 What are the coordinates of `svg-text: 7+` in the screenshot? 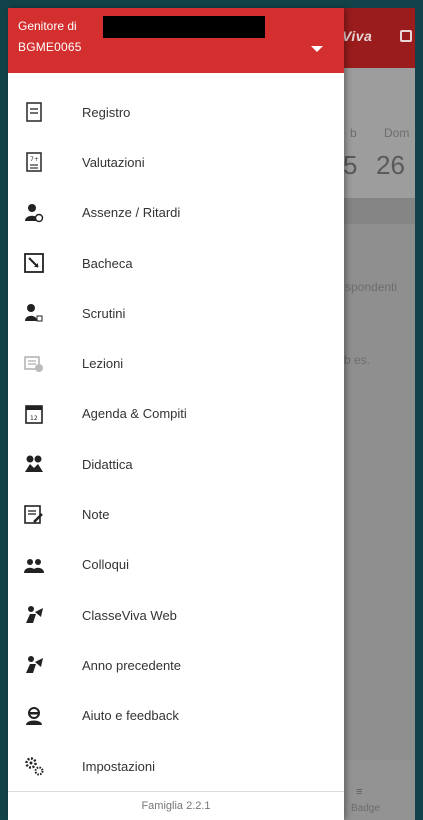 It's located at (34, 159).